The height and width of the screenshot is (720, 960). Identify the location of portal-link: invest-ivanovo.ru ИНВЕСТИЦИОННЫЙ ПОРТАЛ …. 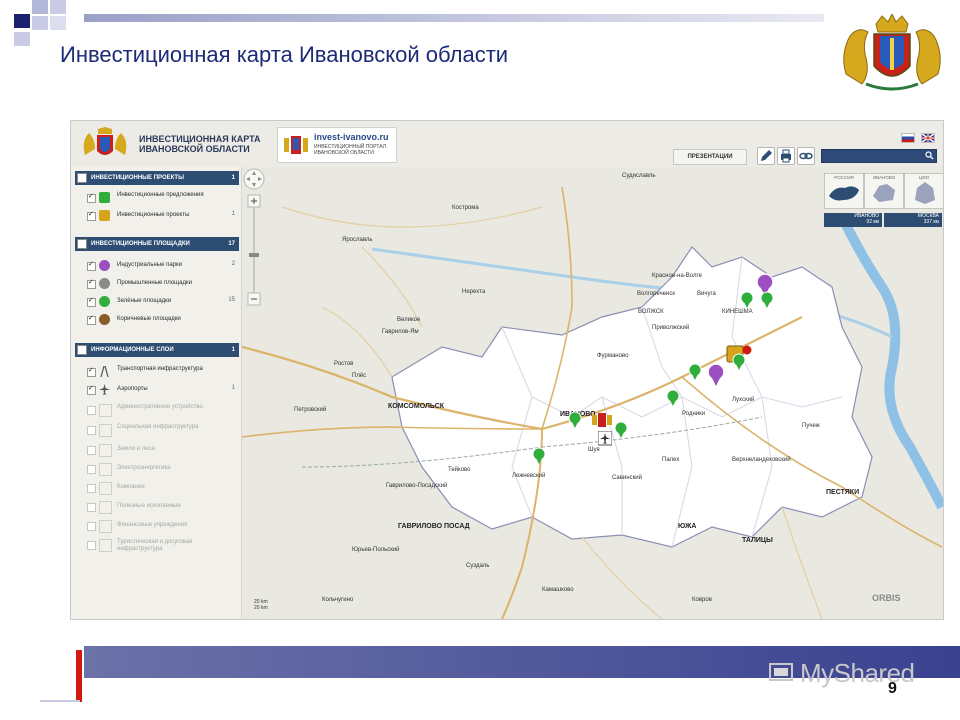
(337, 145).